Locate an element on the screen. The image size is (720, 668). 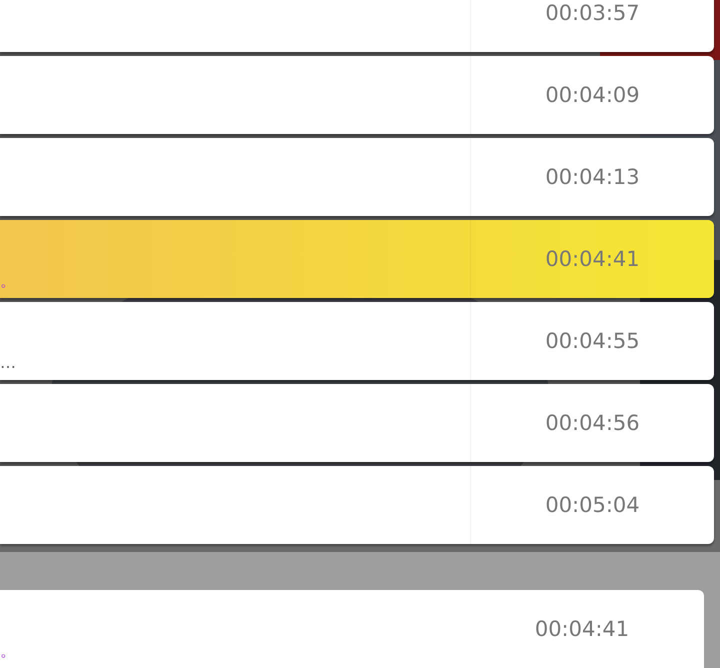
list-row: 00:03:57 is located at coordinates (357, 26).